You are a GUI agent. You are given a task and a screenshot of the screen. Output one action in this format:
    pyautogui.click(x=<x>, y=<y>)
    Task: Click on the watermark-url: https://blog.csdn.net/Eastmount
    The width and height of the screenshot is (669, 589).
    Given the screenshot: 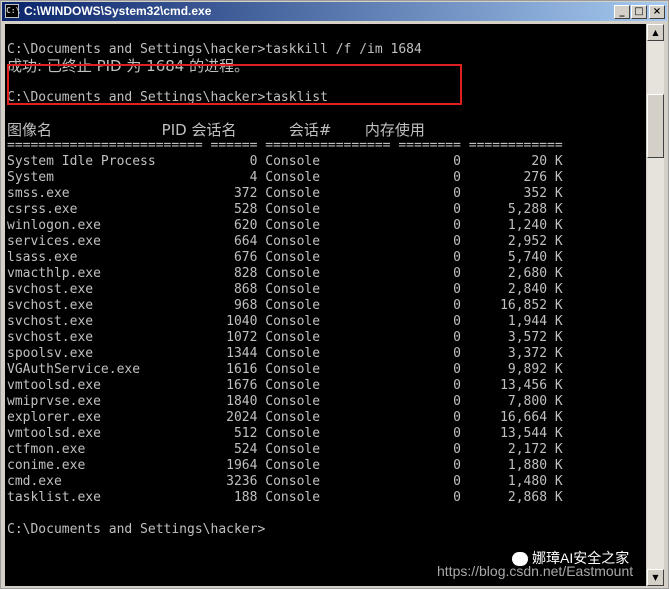 What is the action you would take?
    pyautogui.click(x=535, y=571)
    